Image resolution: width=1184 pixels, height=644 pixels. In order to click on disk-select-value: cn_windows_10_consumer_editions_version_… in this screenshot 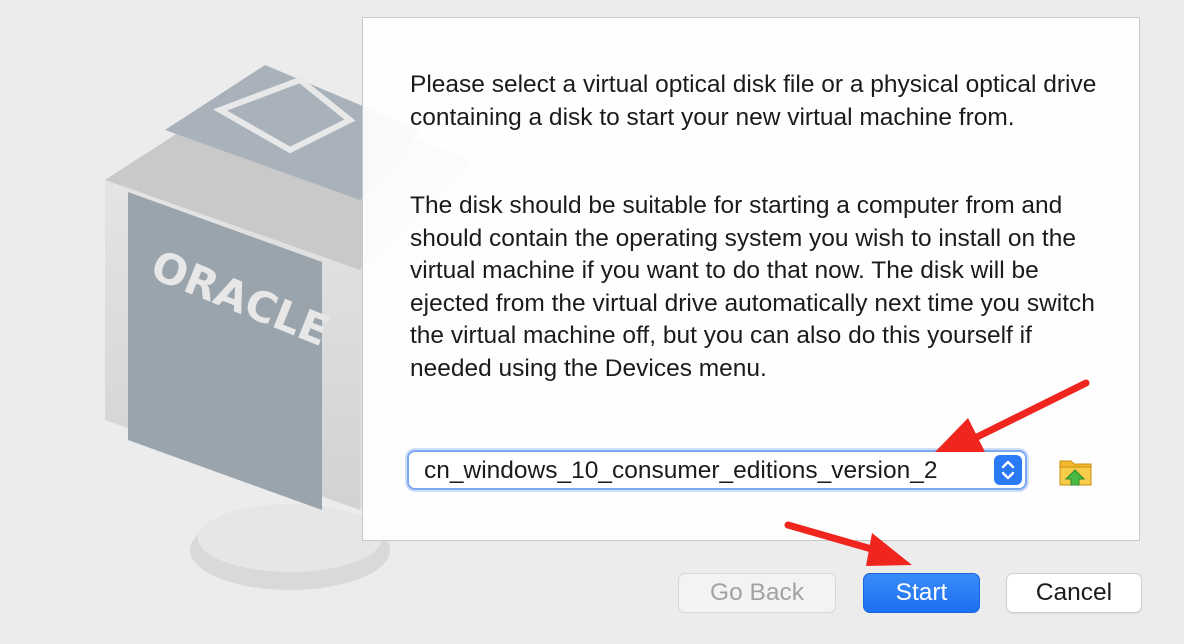, I will do `click(681, 470)`.